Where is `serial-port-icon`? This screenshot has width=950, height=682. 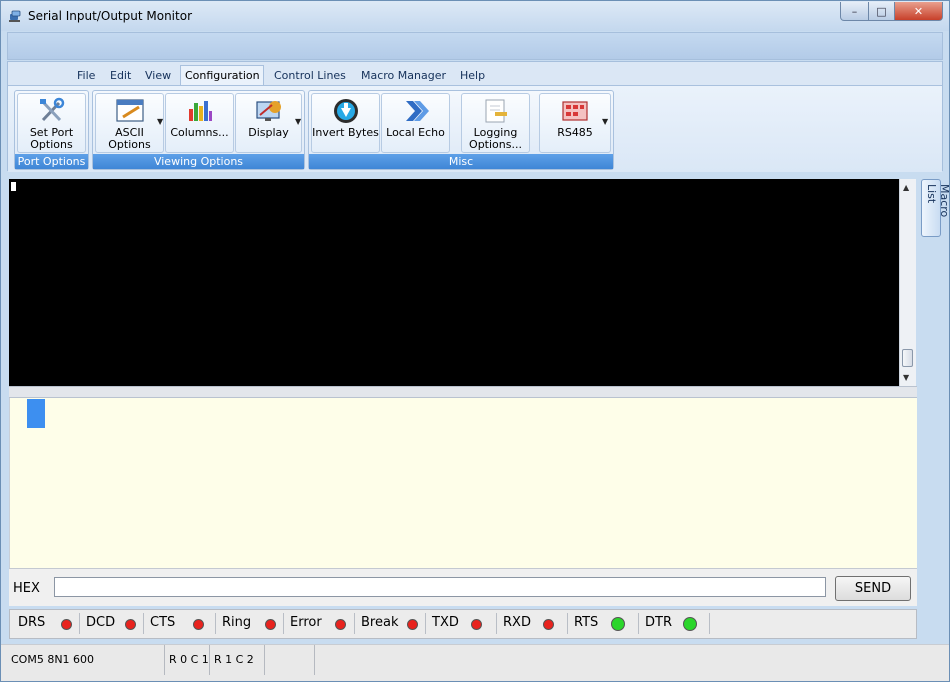
serial-port-icon is located at coordinates (15, 16).